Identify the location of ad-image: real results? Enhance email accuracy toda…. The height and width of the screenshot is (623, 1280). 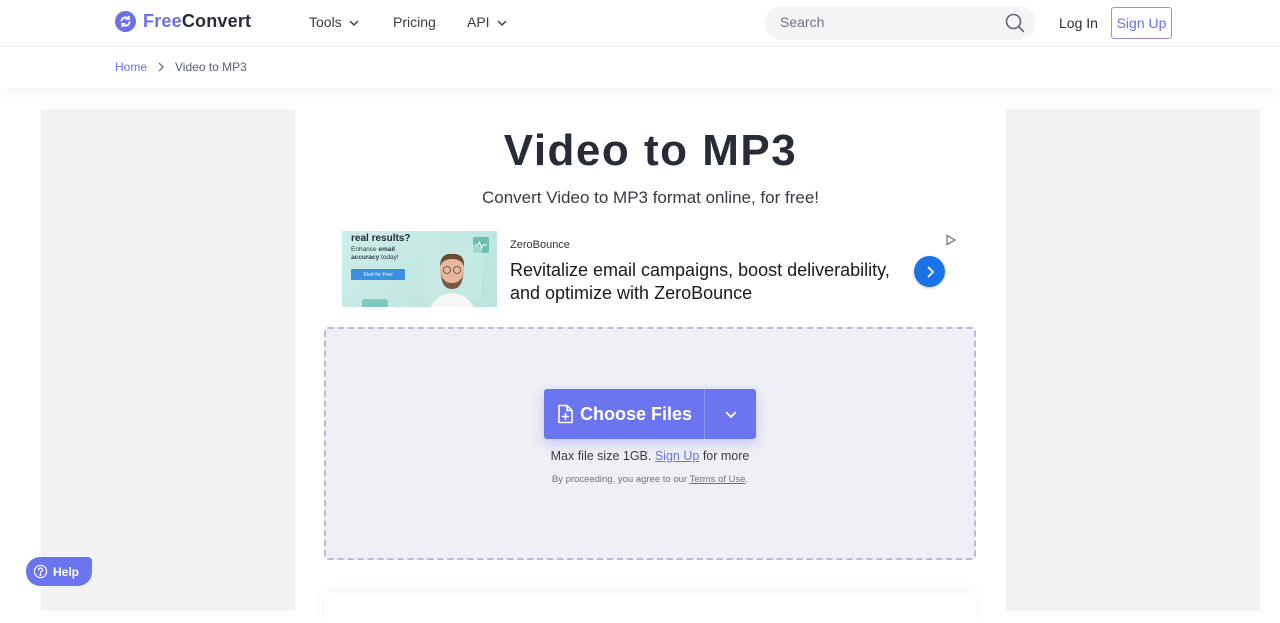
(419, 269).